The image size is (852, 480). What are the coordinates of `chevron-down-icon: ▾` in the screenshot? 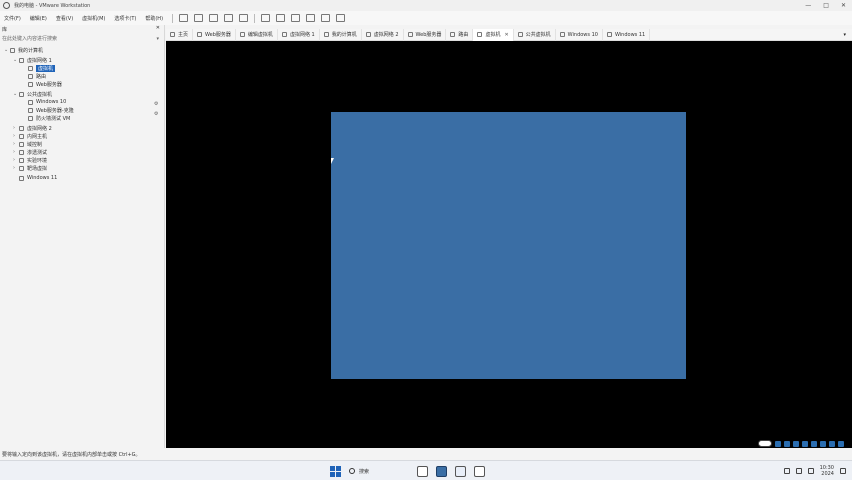 It's located at (157, 39).